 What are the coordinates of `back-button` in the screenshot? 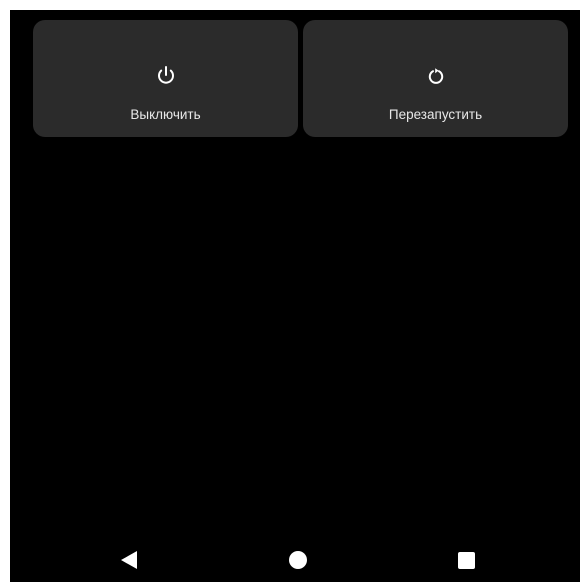 It's located at (130, 560).